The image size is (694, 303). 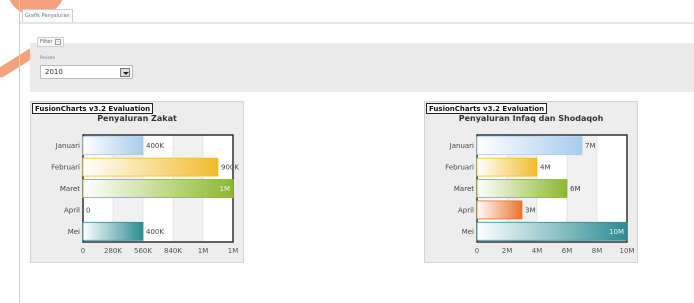 I want to click on periode-select: 2010, so click(x=86, y=72).